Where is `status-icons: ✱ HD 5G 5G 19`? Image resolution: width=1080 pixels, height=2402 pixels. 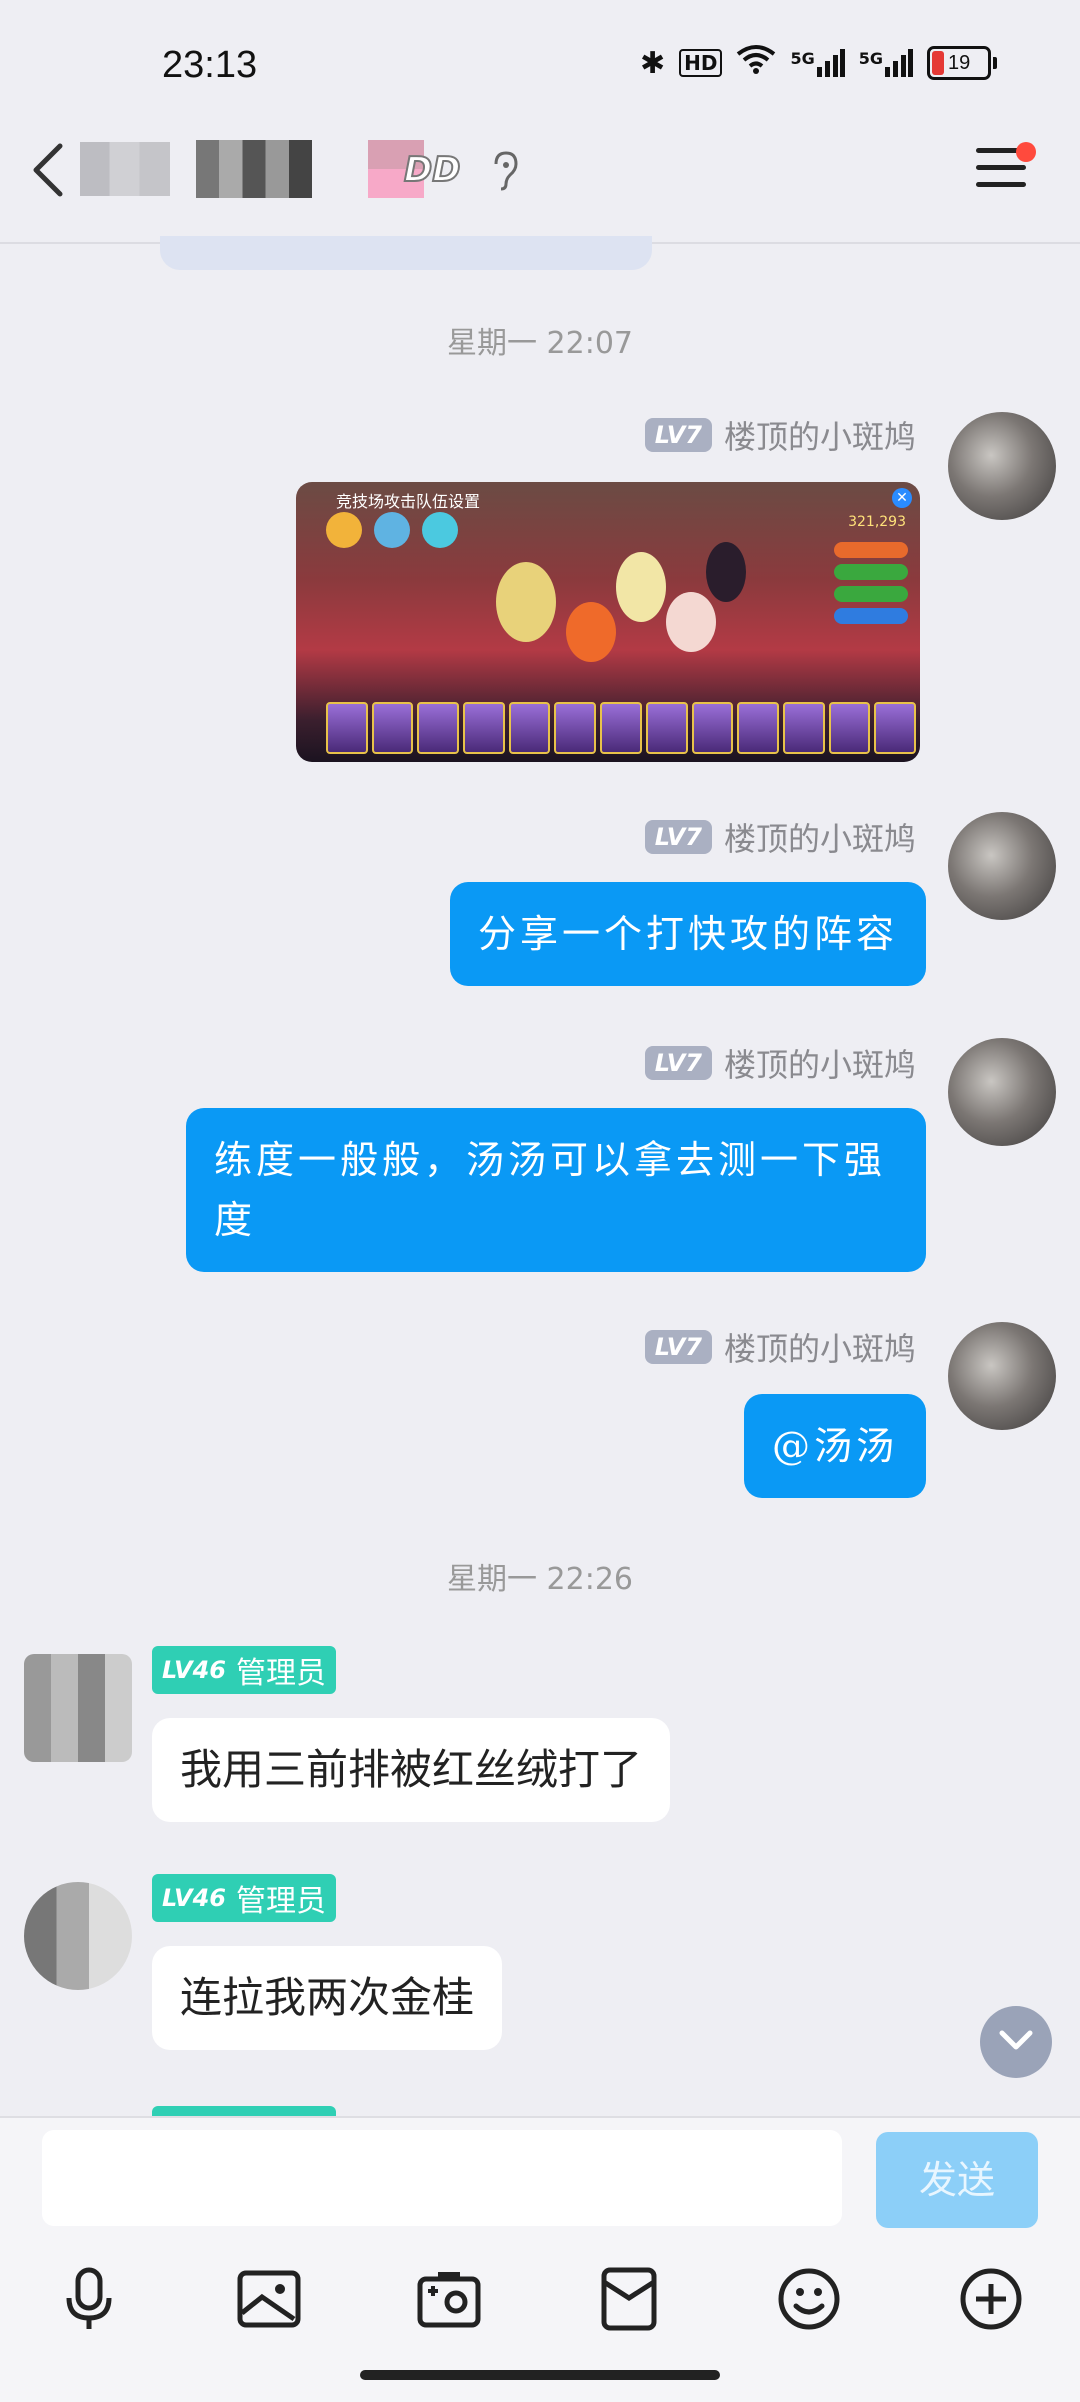 status-icons: ✱ HD 5G 5G 19 is located at coordinates (819, 63).